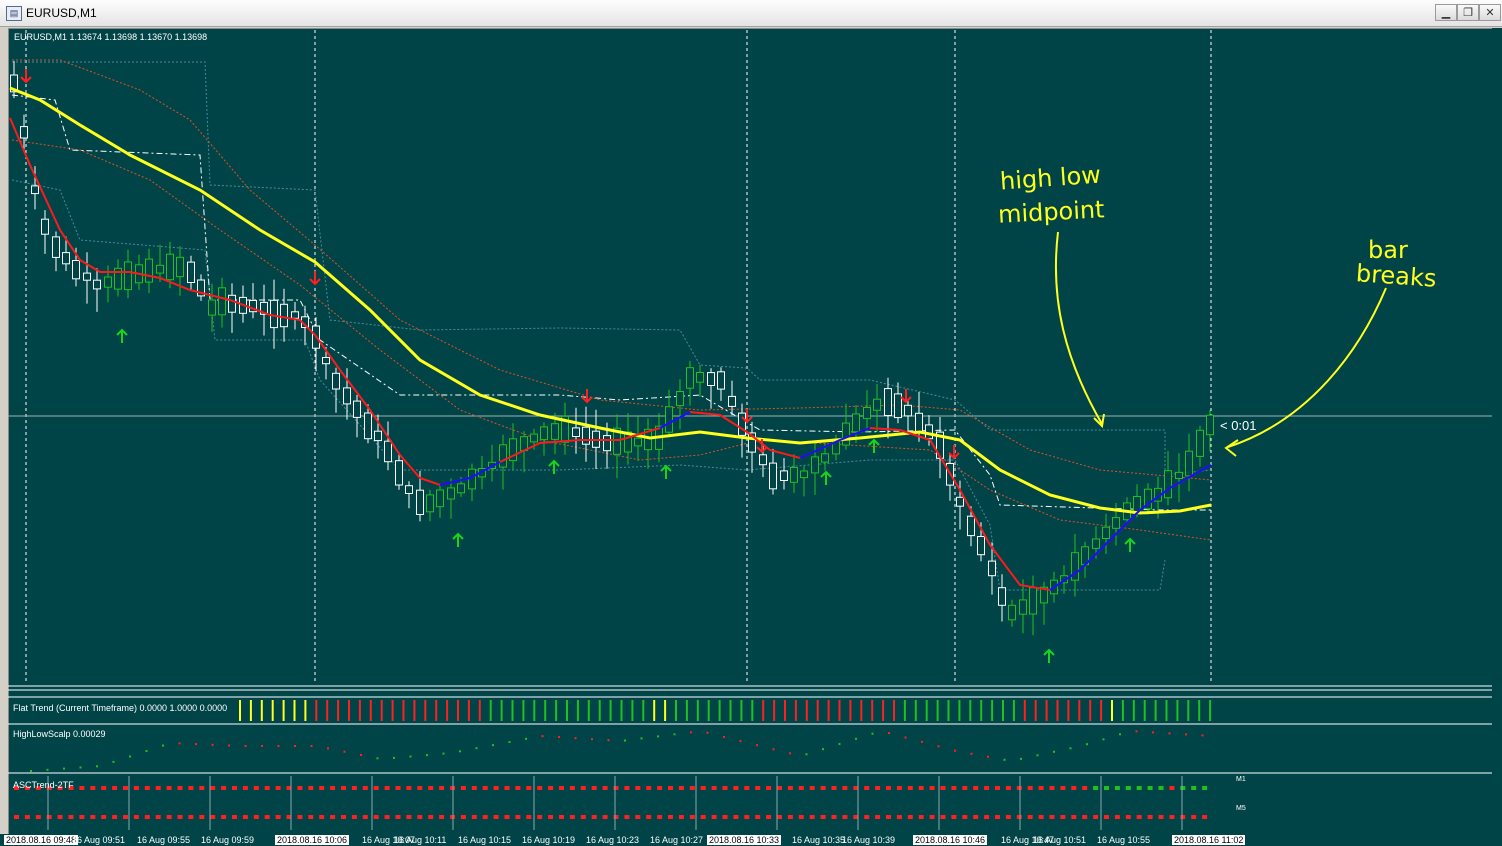  I want to click on time-axis-label: 16 Aug 10:35, so click(819, 840).